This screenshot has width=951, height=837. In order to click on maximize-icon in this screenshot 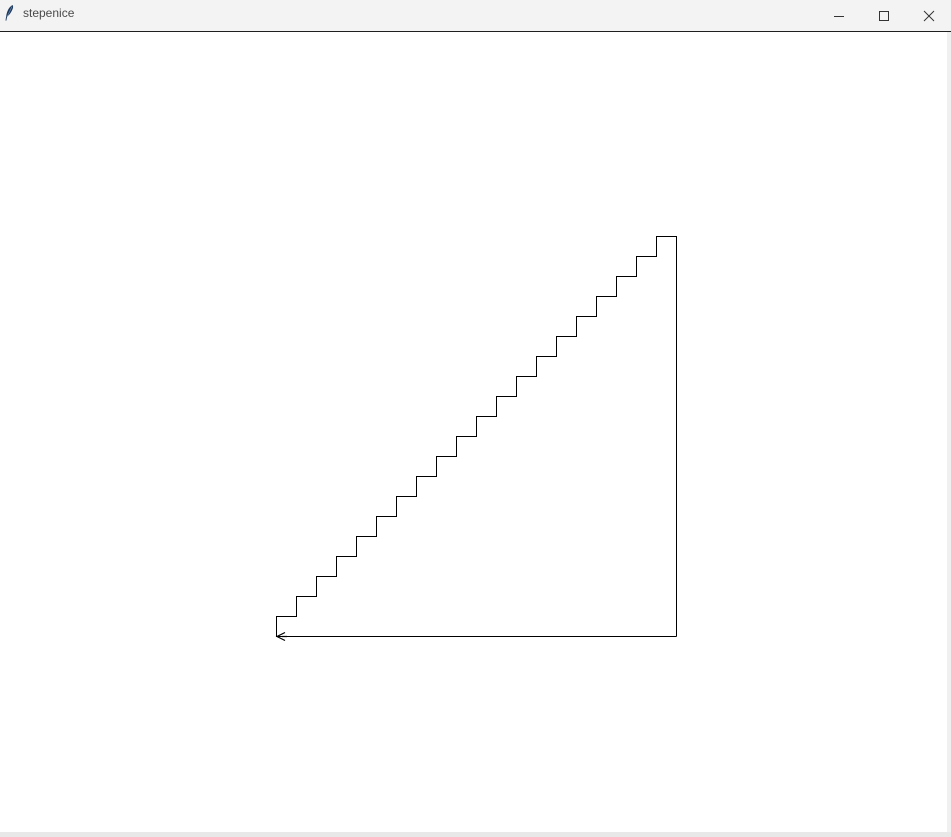, I will do `click(883, 15)`.